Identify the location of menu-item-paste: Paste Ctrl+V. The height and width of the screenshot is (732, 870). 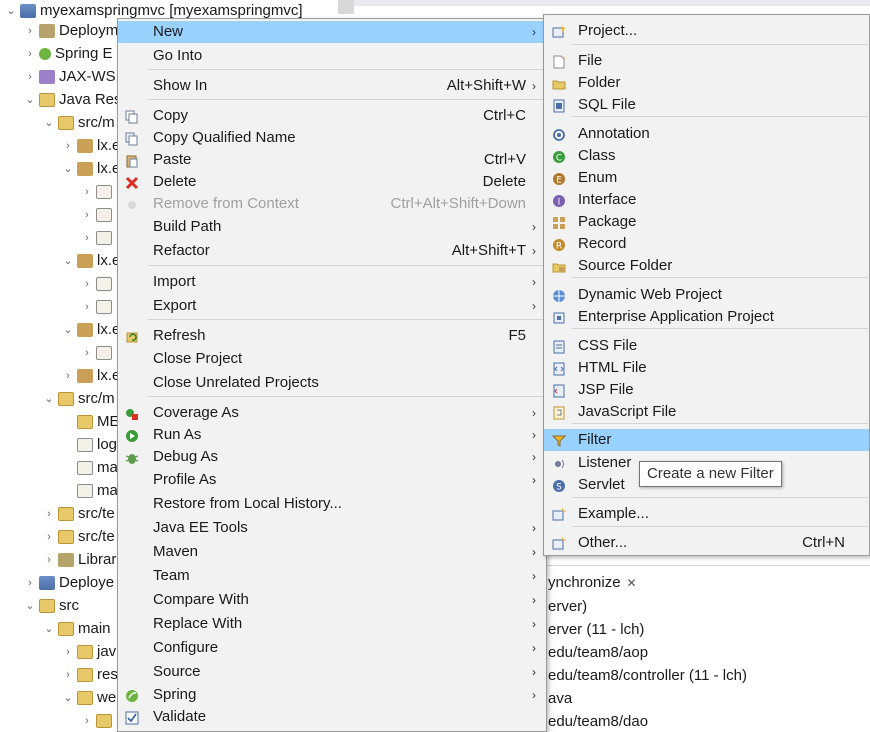
(332, 160).